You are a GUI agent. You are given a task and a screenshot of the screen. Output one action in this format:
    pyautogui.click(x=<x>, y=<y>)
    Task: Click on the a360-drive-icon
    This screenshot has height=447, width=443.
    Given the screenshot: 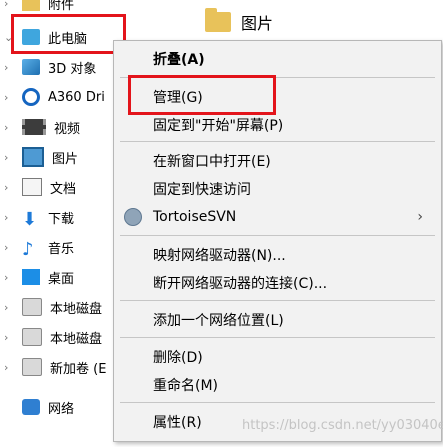 What is the action you would take?
    pyautogui.click(x=31, y=97)
    